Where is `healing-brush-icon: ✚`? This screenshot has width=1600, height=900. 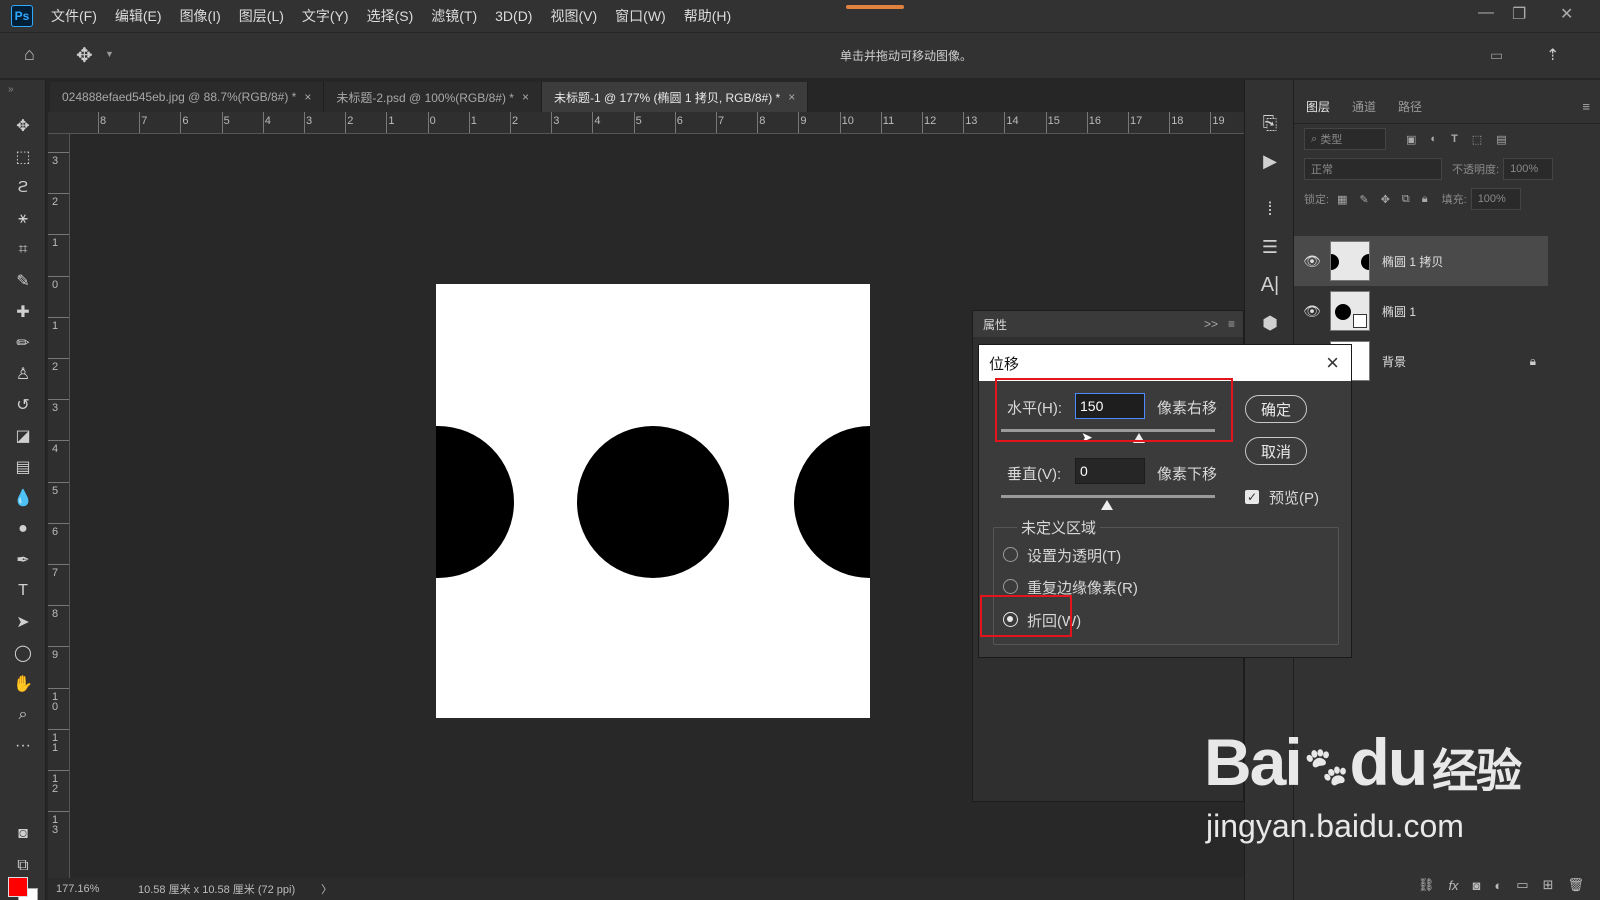 healing-brush-icon: ✚ is located at coordinates (23, 311).